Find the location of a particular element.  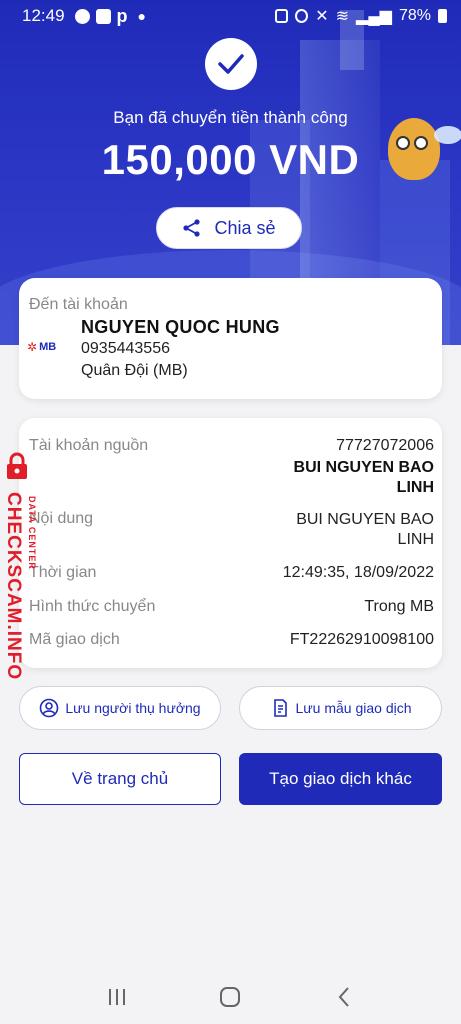

status-bar: 12:49 p ● ✕ ≋ ▂▄▆ 78% is located at coordinates (230, 16).